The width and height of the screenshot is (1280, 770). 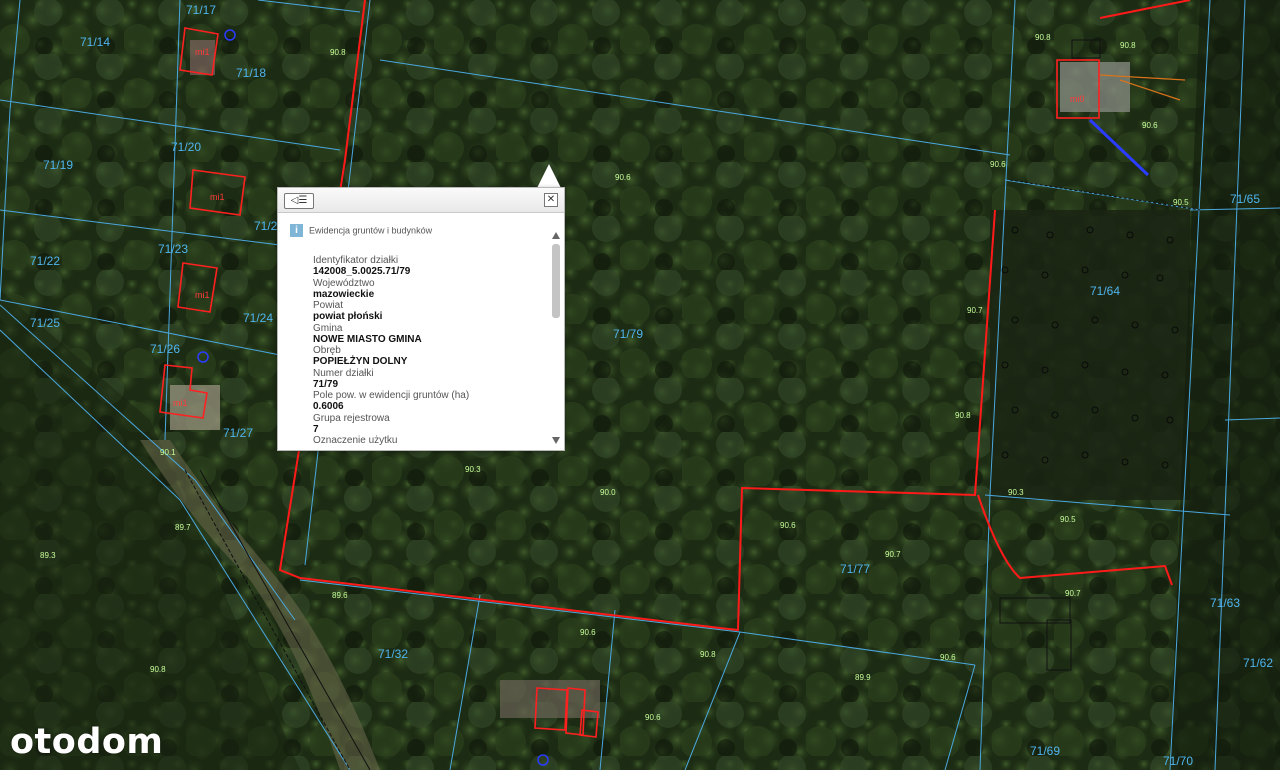 What do you see at coordinates (1258, 663) in the screenshot?
I see `parcel-label: 71/62` at bounding box center [1258, 663].